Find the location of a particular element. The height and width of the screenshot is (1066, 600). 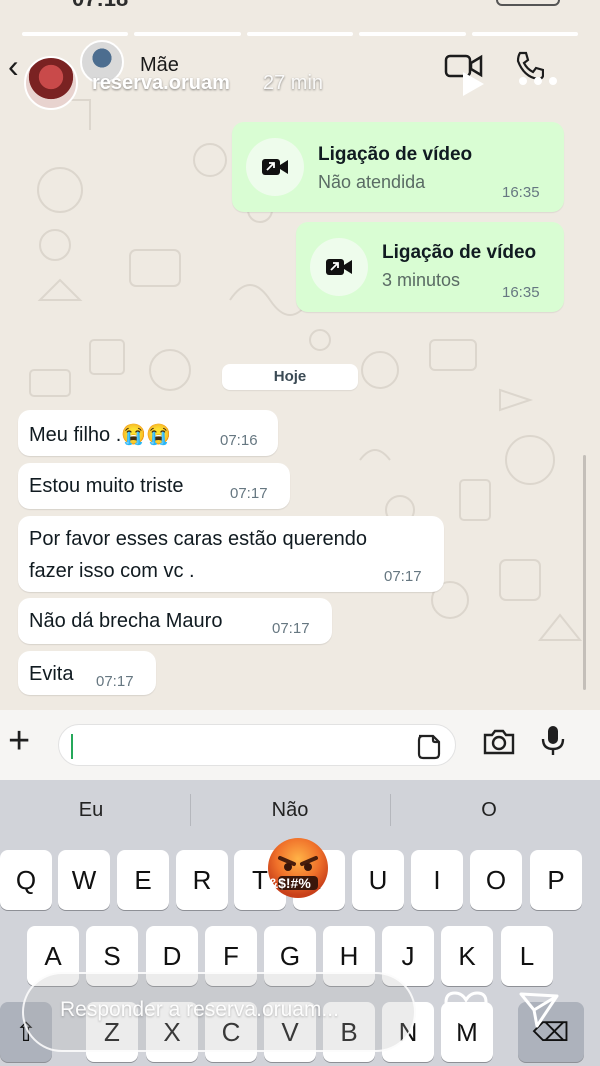

key-o: O is located at coordinates (496, 880).